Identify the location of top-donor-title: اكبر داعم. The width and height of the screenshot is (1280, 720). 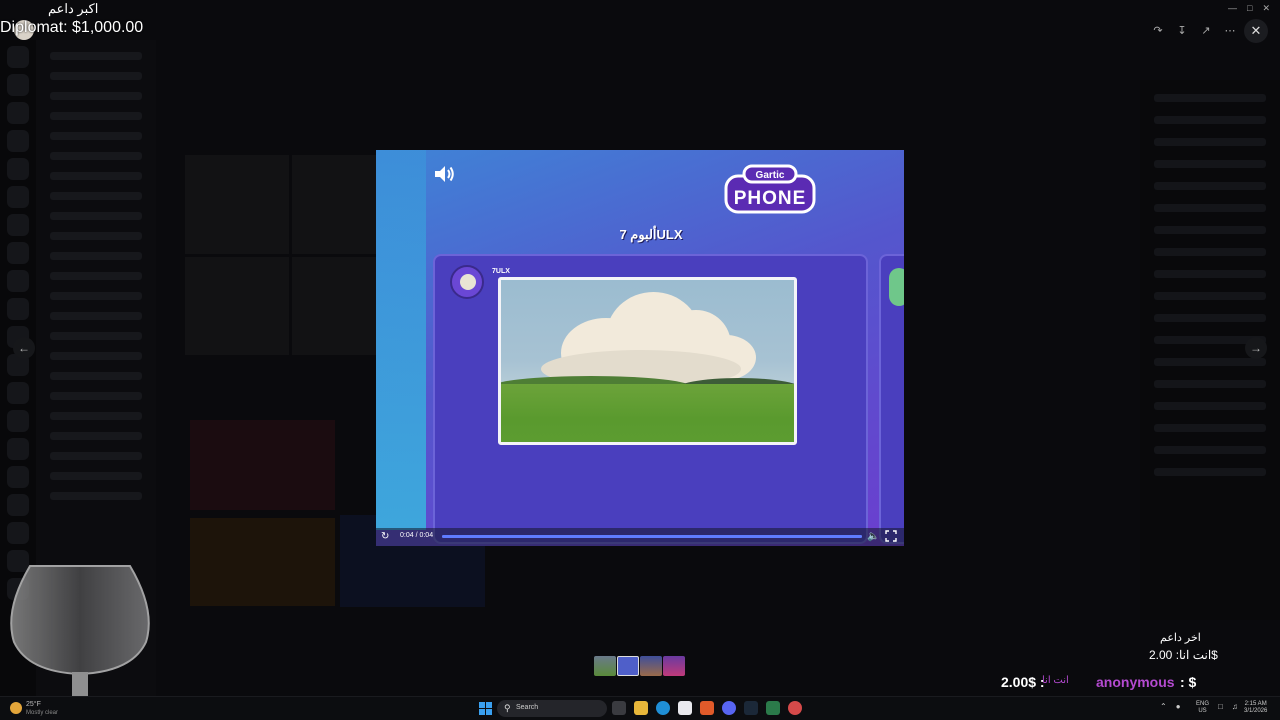
(73, 8).